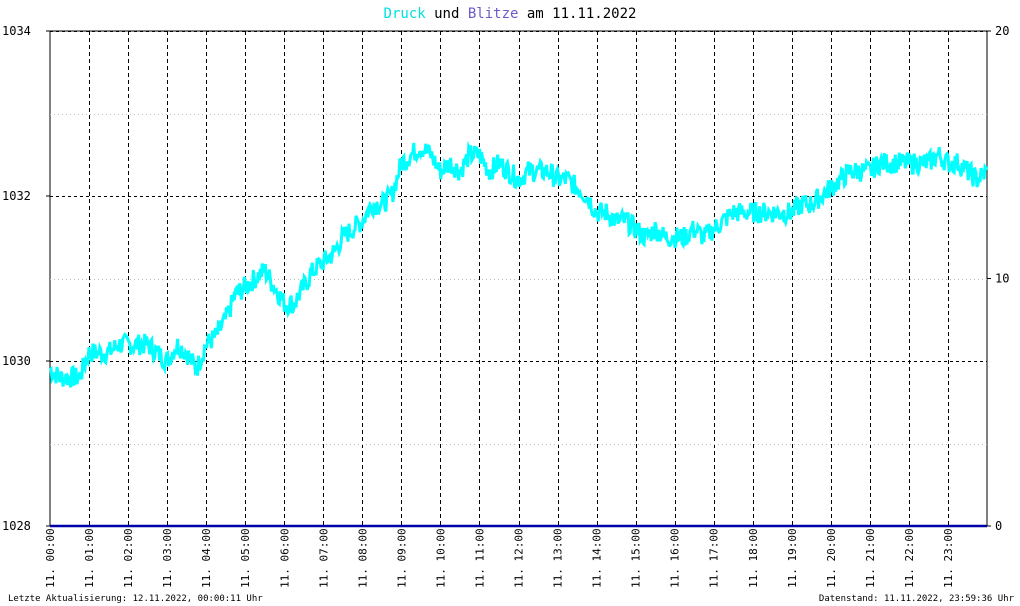 This screenshot has height=606, width=1020. Describe the element at coordinates (50, 558) in the screenshot. I see `x-tick-label: 11. 00:00` at that location.